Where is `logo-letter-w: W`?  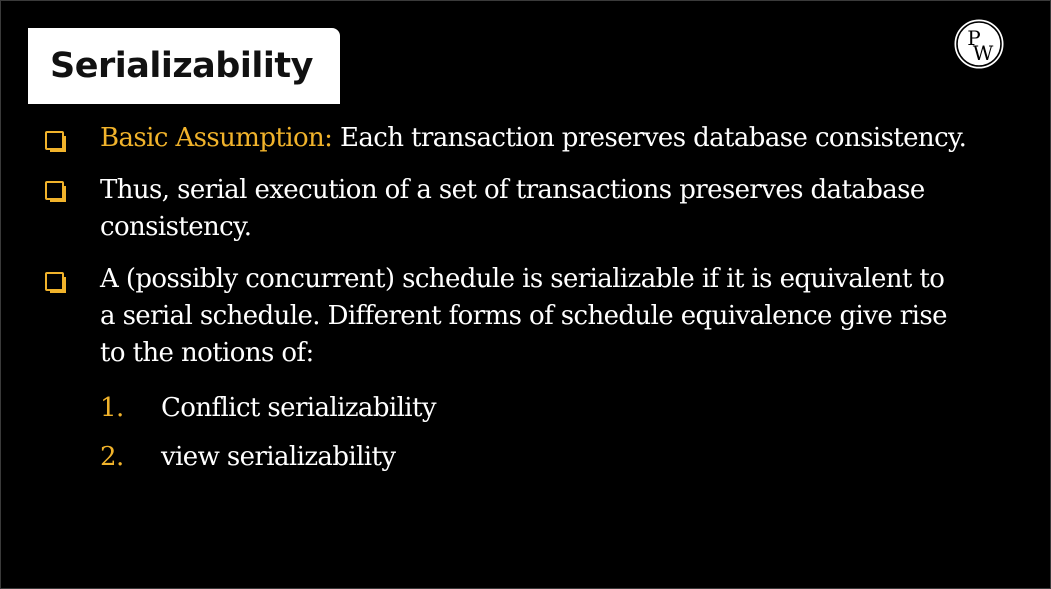 logo-letter-w: W is located at coordinates (983, 53).